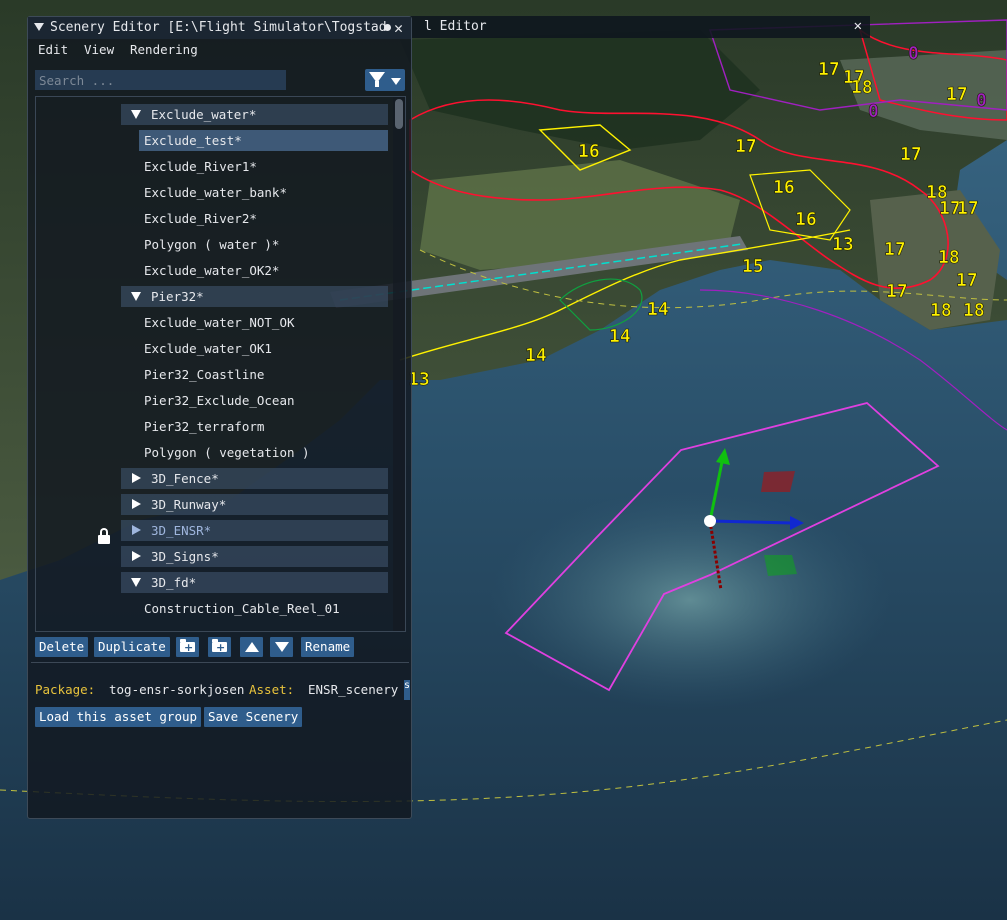 The height and width of the screenshot is (920, 1007). I want to click on move-down-button, so click(281, 647).